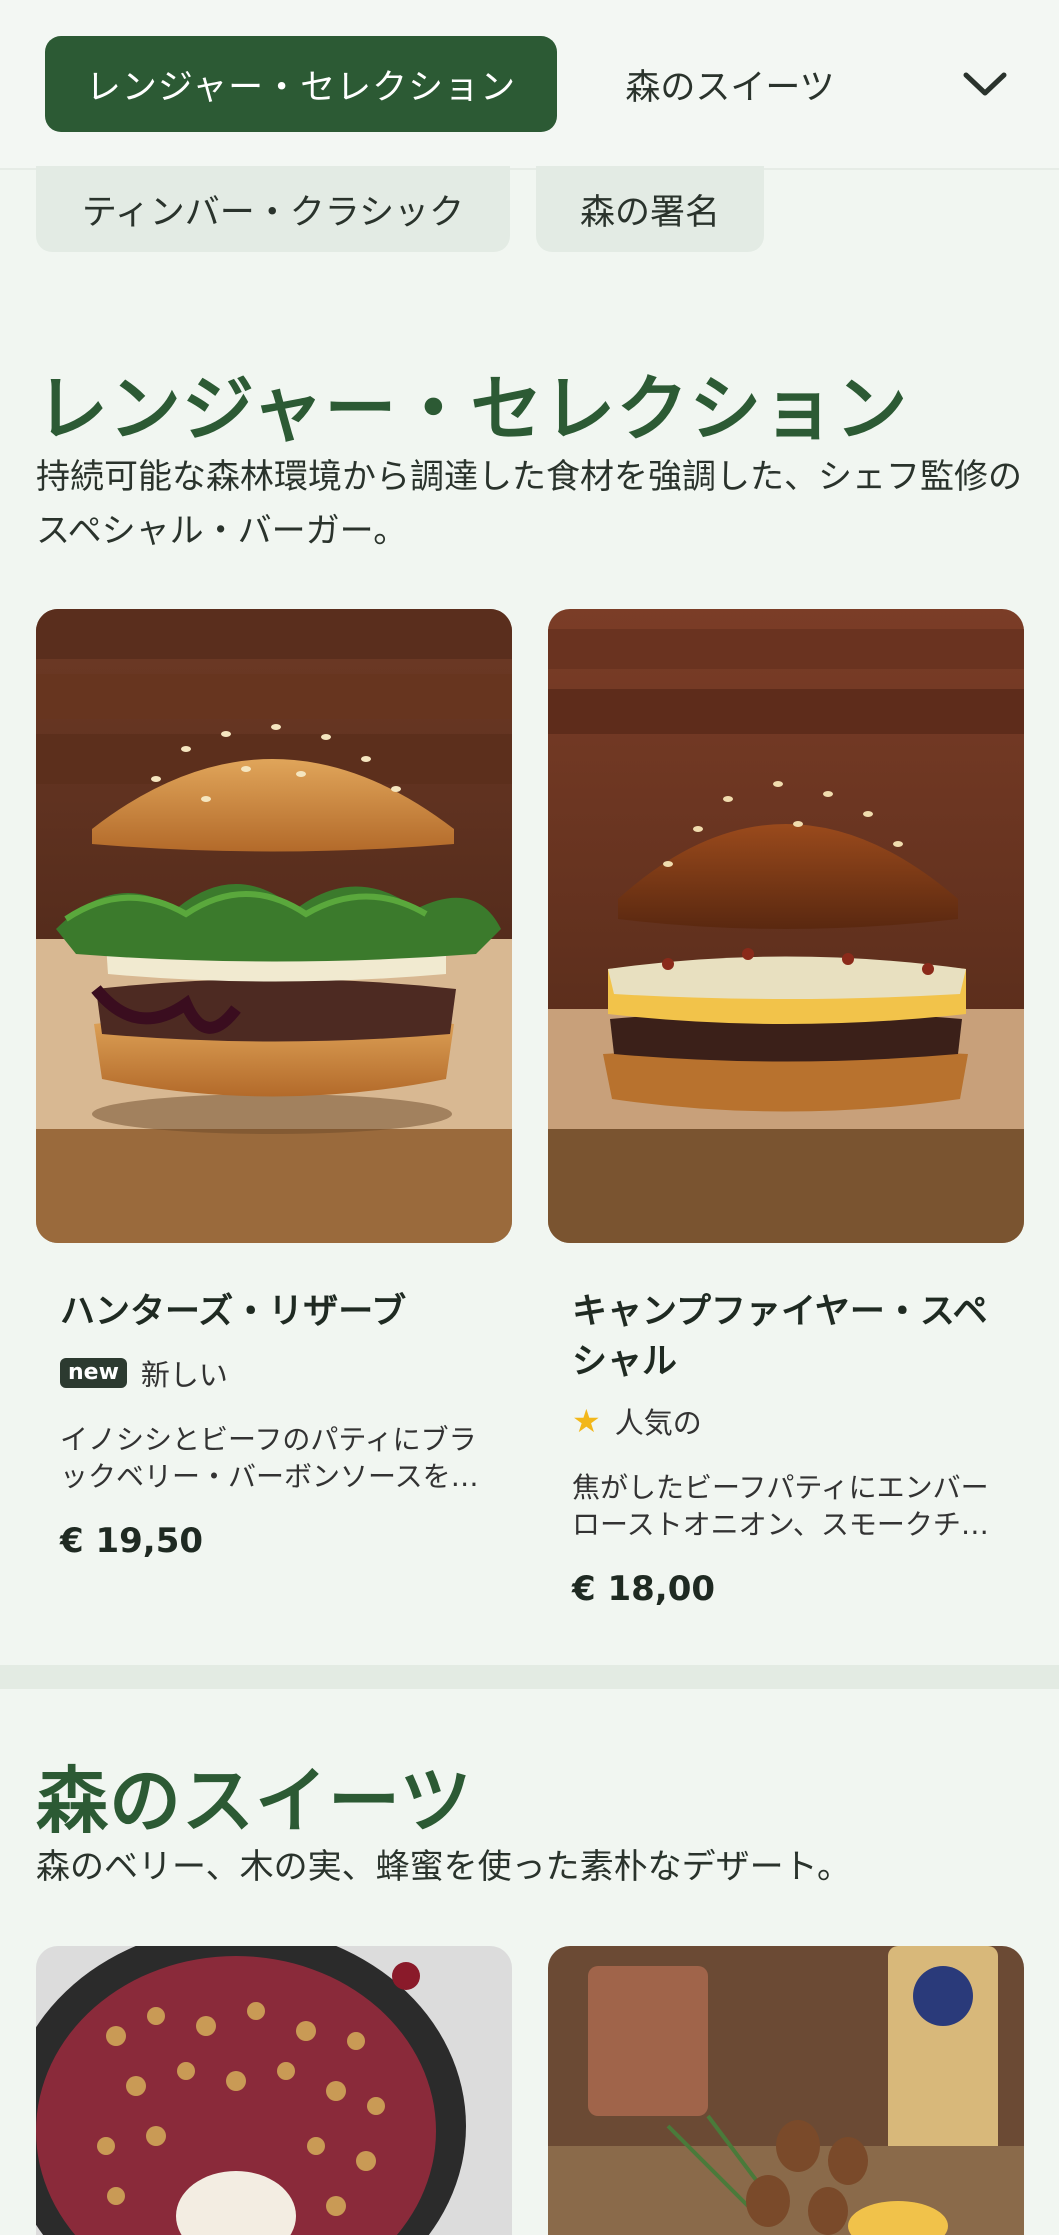 This screenshot has height=2235, width=1059. I want to click on star-icon: ★, so click(586, 1421).